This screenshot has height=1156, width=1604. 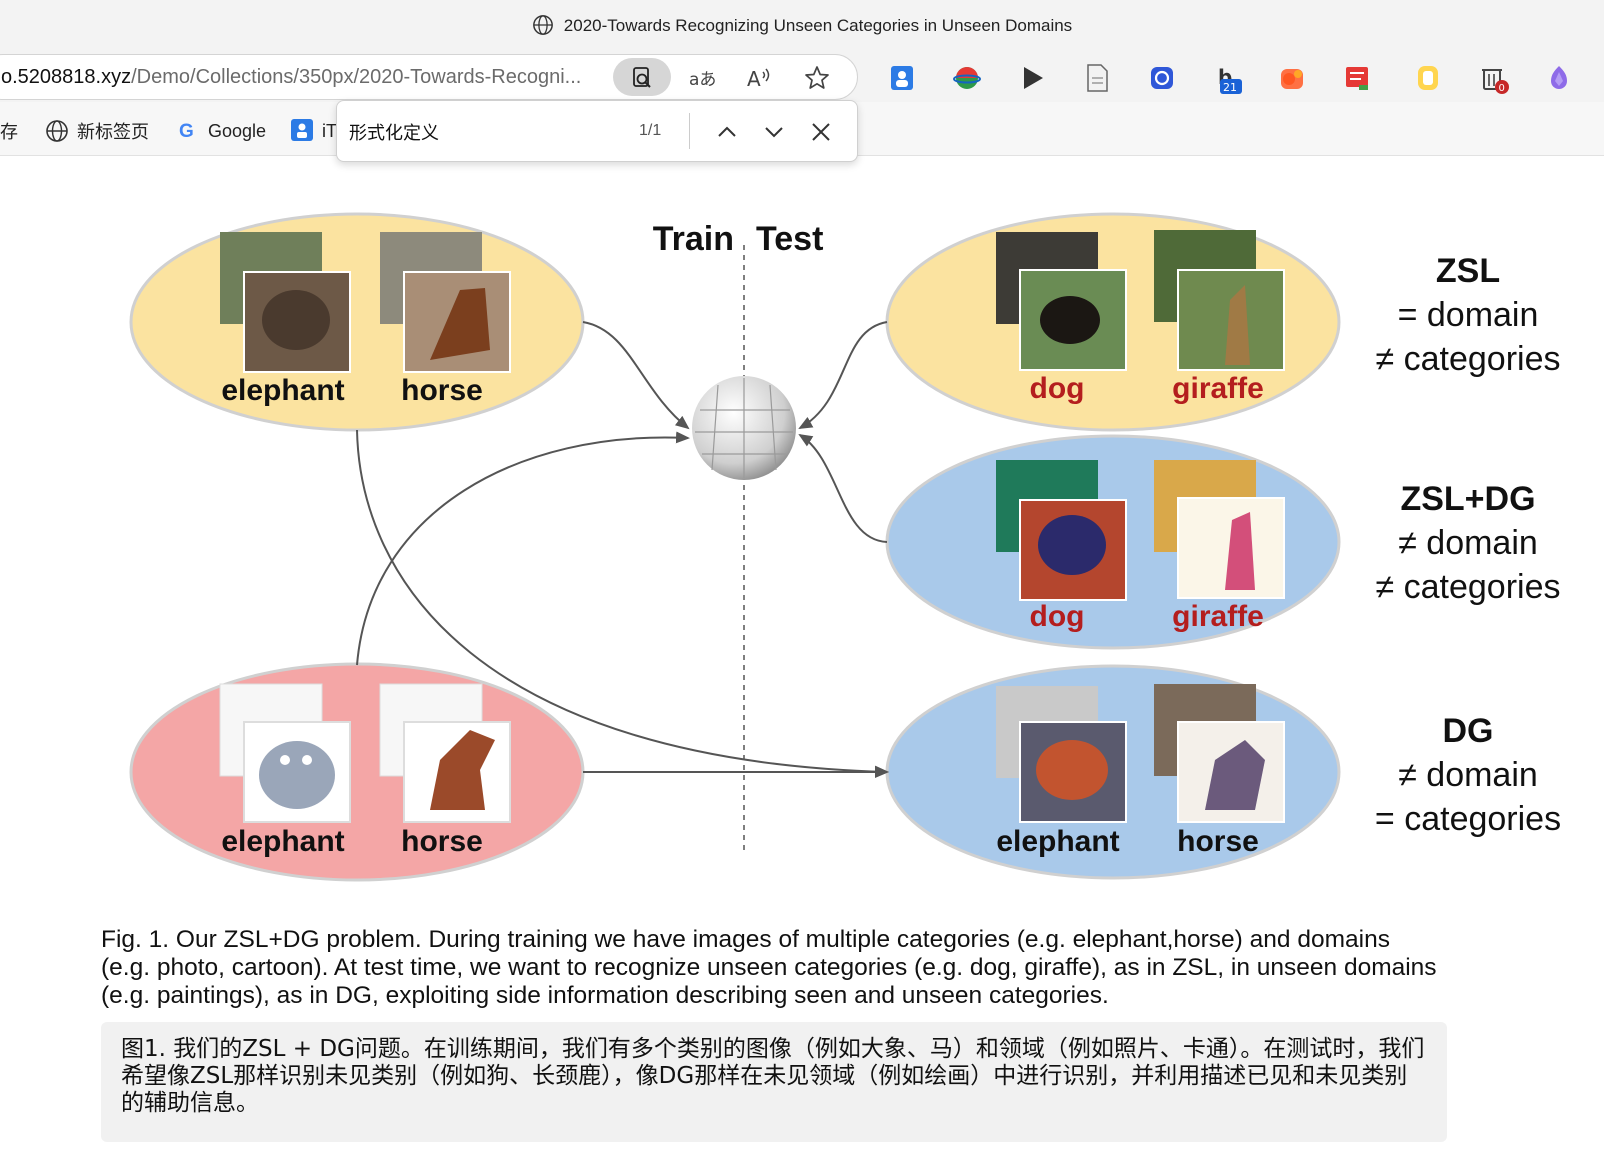 What do you see at coordinates (1428, 78) in the screenshot?
I see `yellow-square-ext-icon` at bounding box center [1428, 78].